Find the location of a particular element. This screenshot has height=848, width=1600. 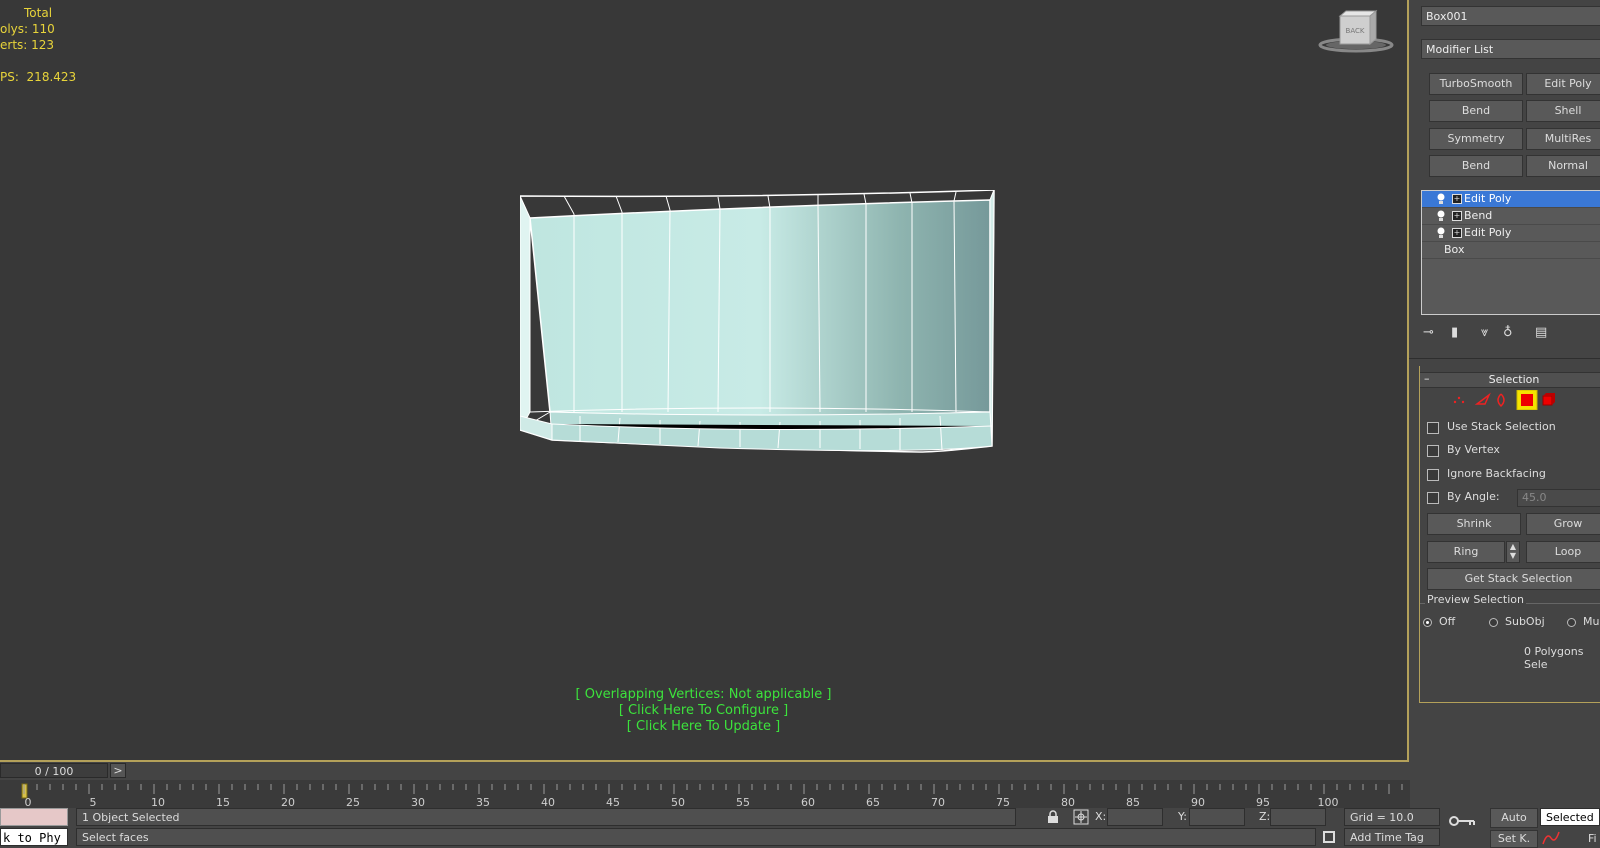

track-tick-label: 15 is located at coordinates (223, 802).